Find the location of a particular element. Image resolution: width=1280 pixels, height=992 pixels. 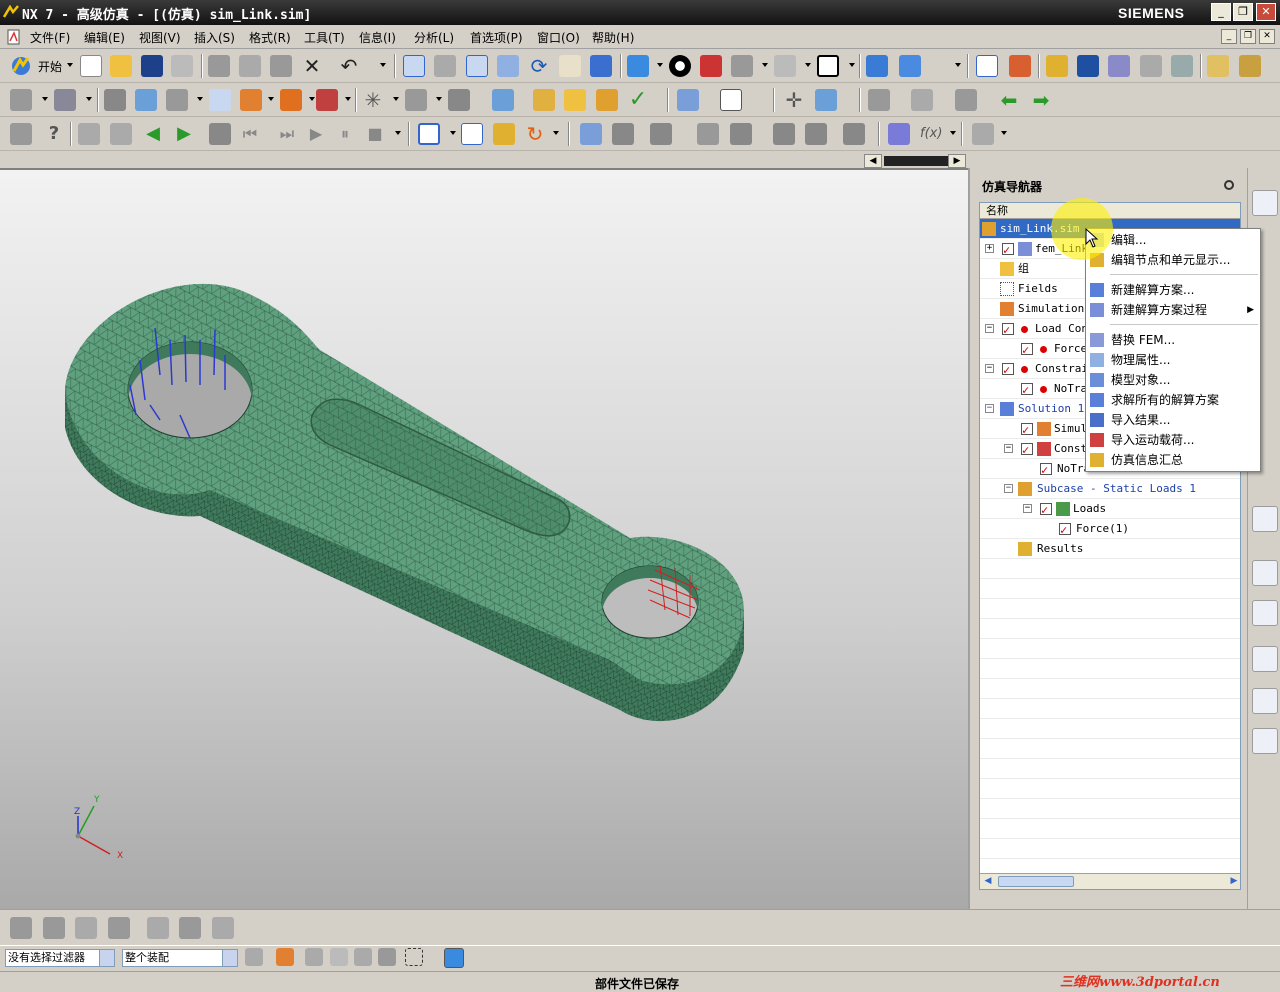

ruler-icon is located at coordinates (1250, 66).